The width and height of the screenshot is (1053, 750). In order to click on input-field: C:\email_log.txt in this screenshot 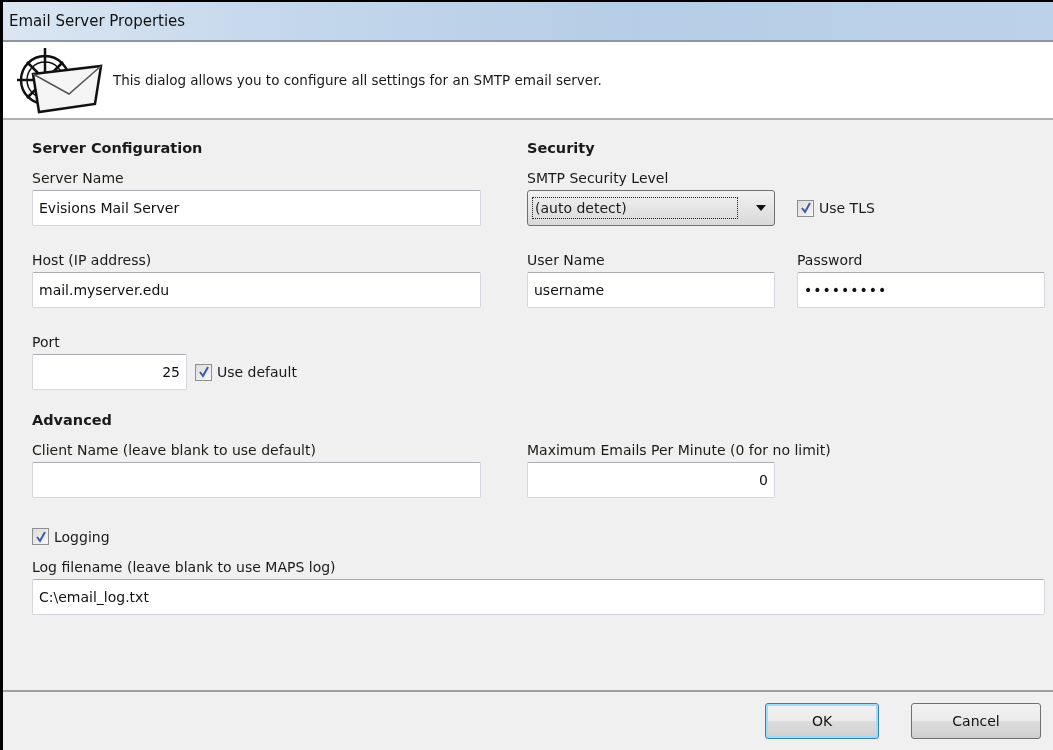, I will do `click(538, 597)`.